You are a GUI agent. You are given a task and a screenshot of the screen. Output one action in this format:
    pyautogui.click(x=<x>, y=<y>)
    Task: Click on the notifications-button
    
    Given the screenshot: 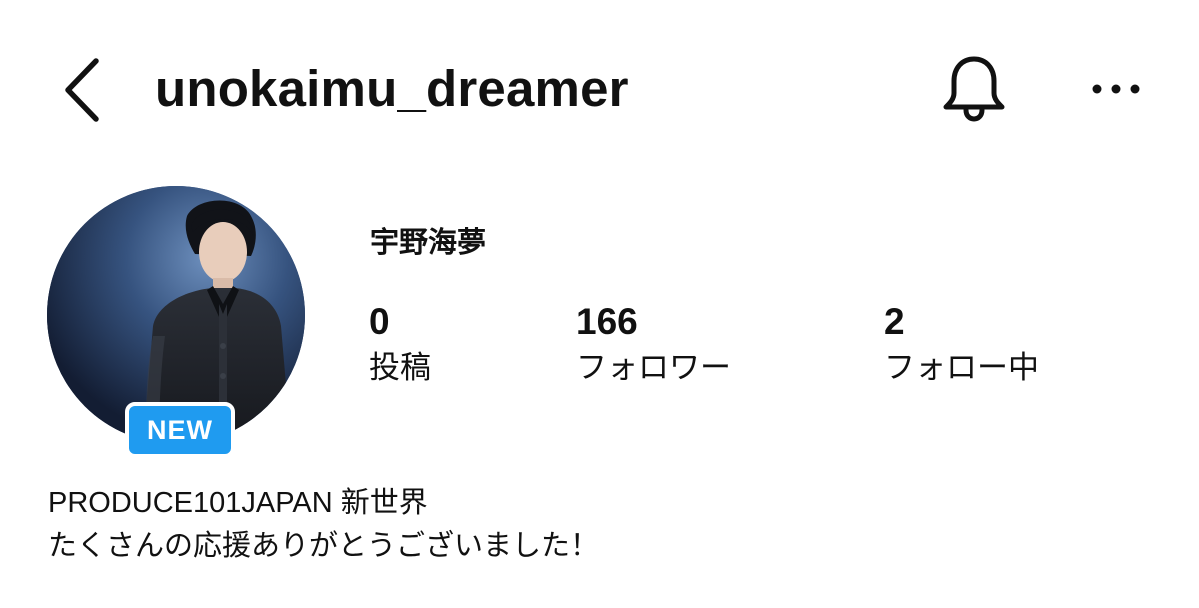 What is the action you would take?
    pyautogui.click(x=974, y=89)
    